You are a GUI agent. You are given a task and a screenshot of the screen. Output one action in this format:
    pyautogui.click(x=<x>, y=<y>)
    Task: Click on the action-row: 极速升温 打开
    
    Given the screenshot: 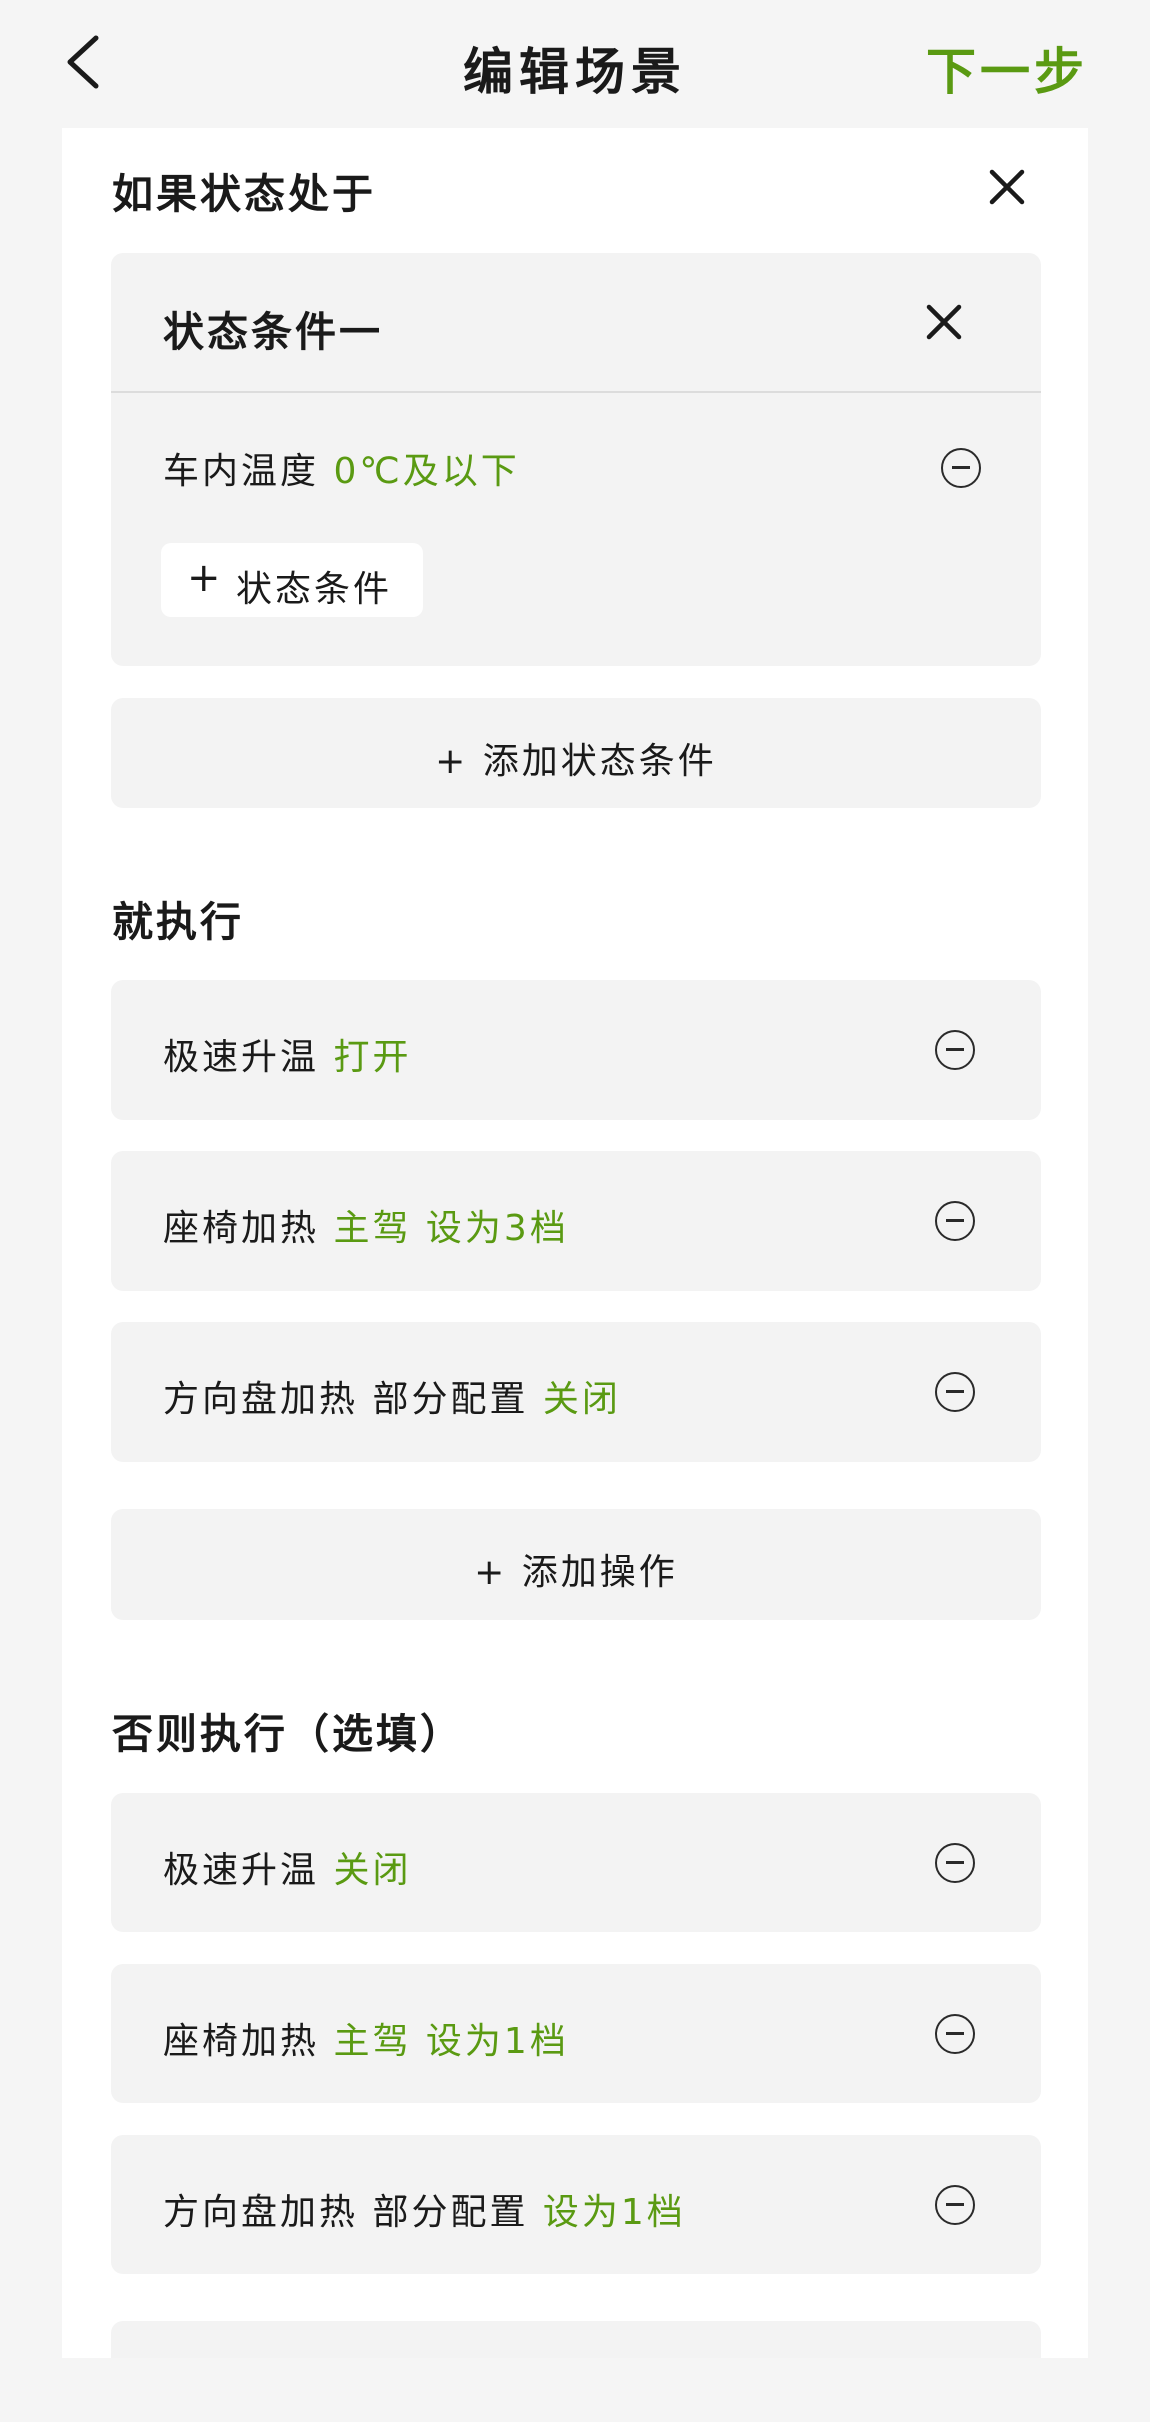 What is the action you would take?
    pyautogui.click(x=576, y=1050)
    